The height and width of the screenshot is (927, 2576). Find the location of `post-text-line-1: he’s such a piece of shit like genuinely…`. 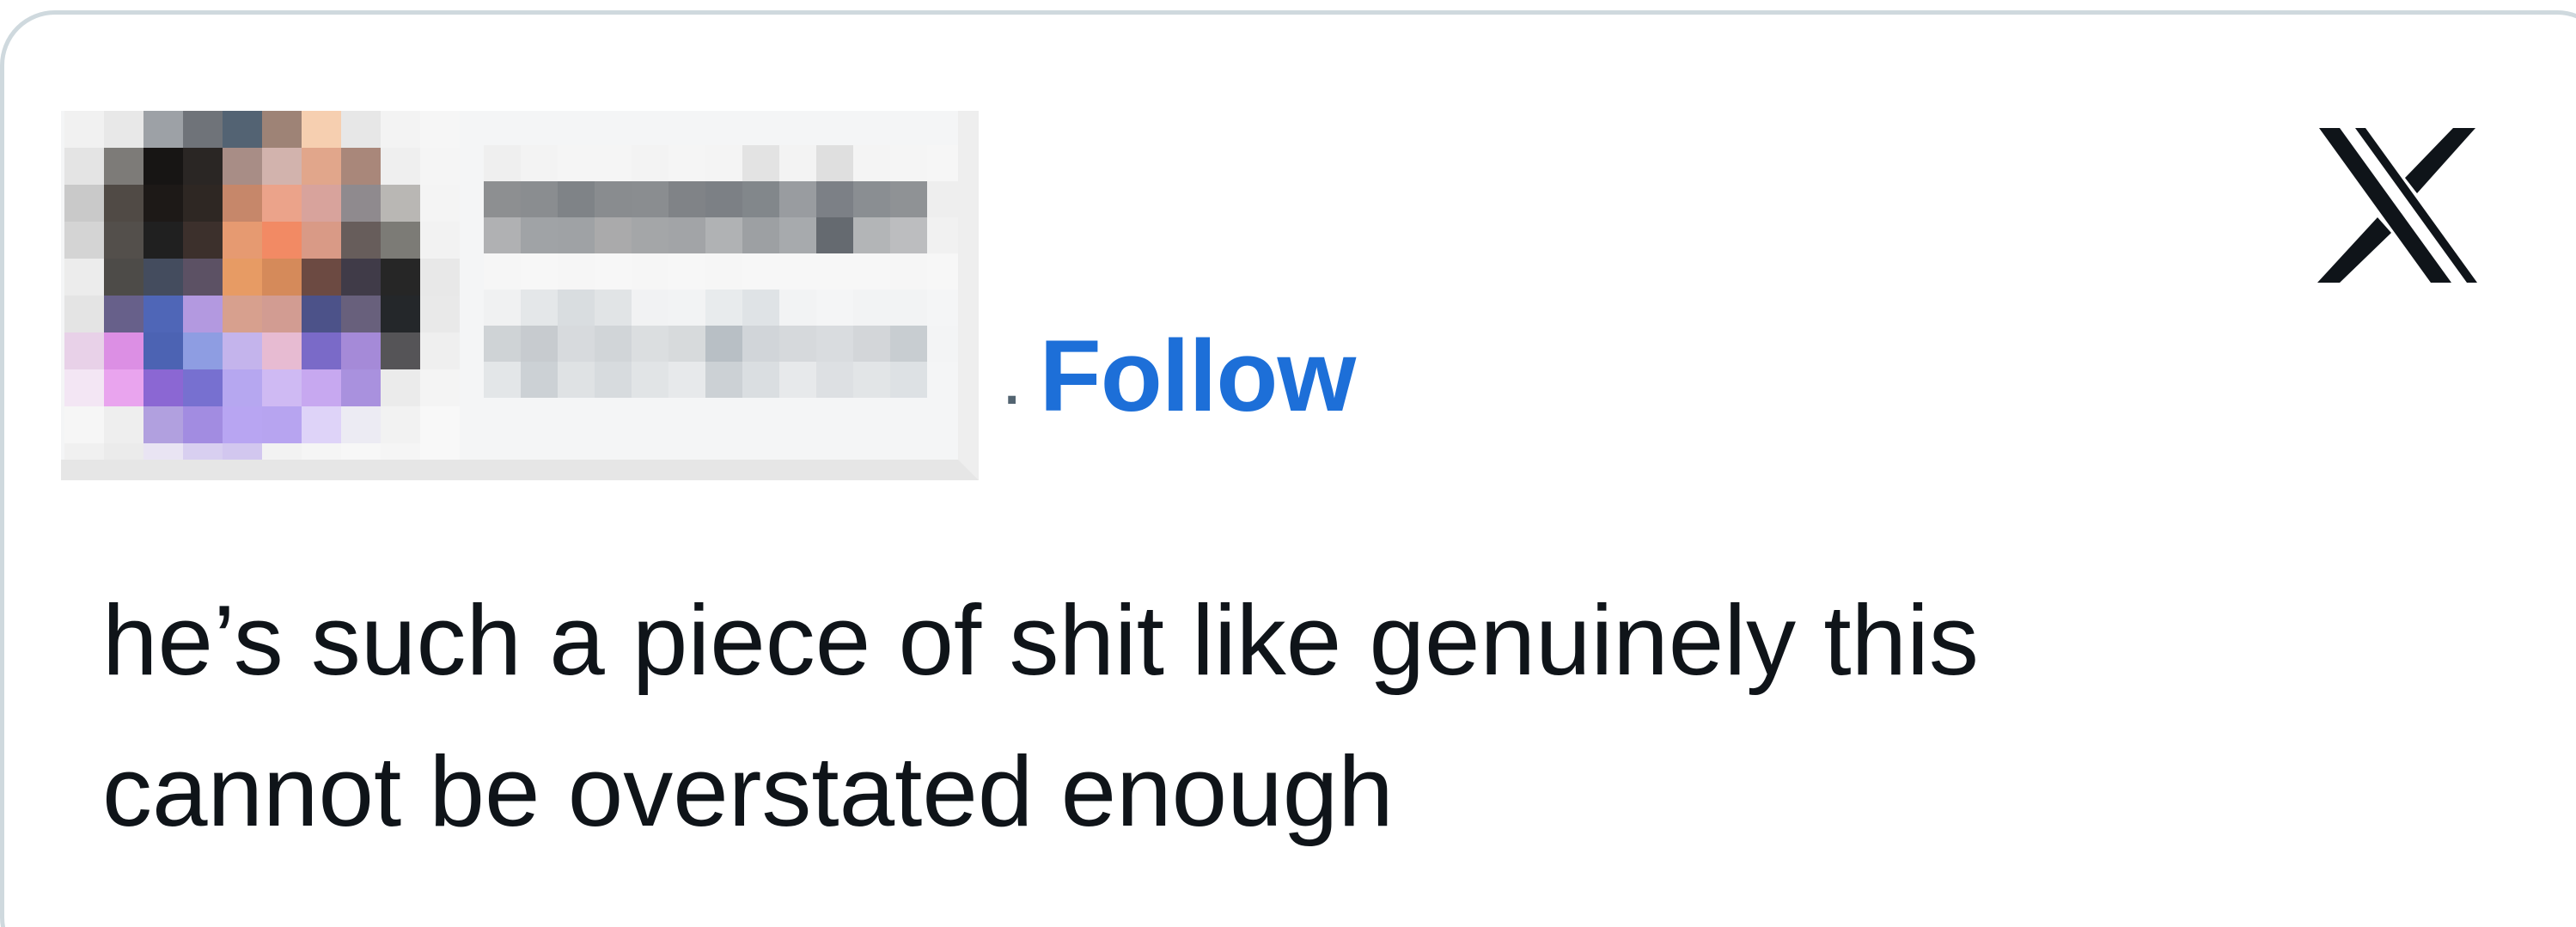

post-text-line-1: he’s such a piece of shit like genuinely… is located at coordinates (1040, 640).